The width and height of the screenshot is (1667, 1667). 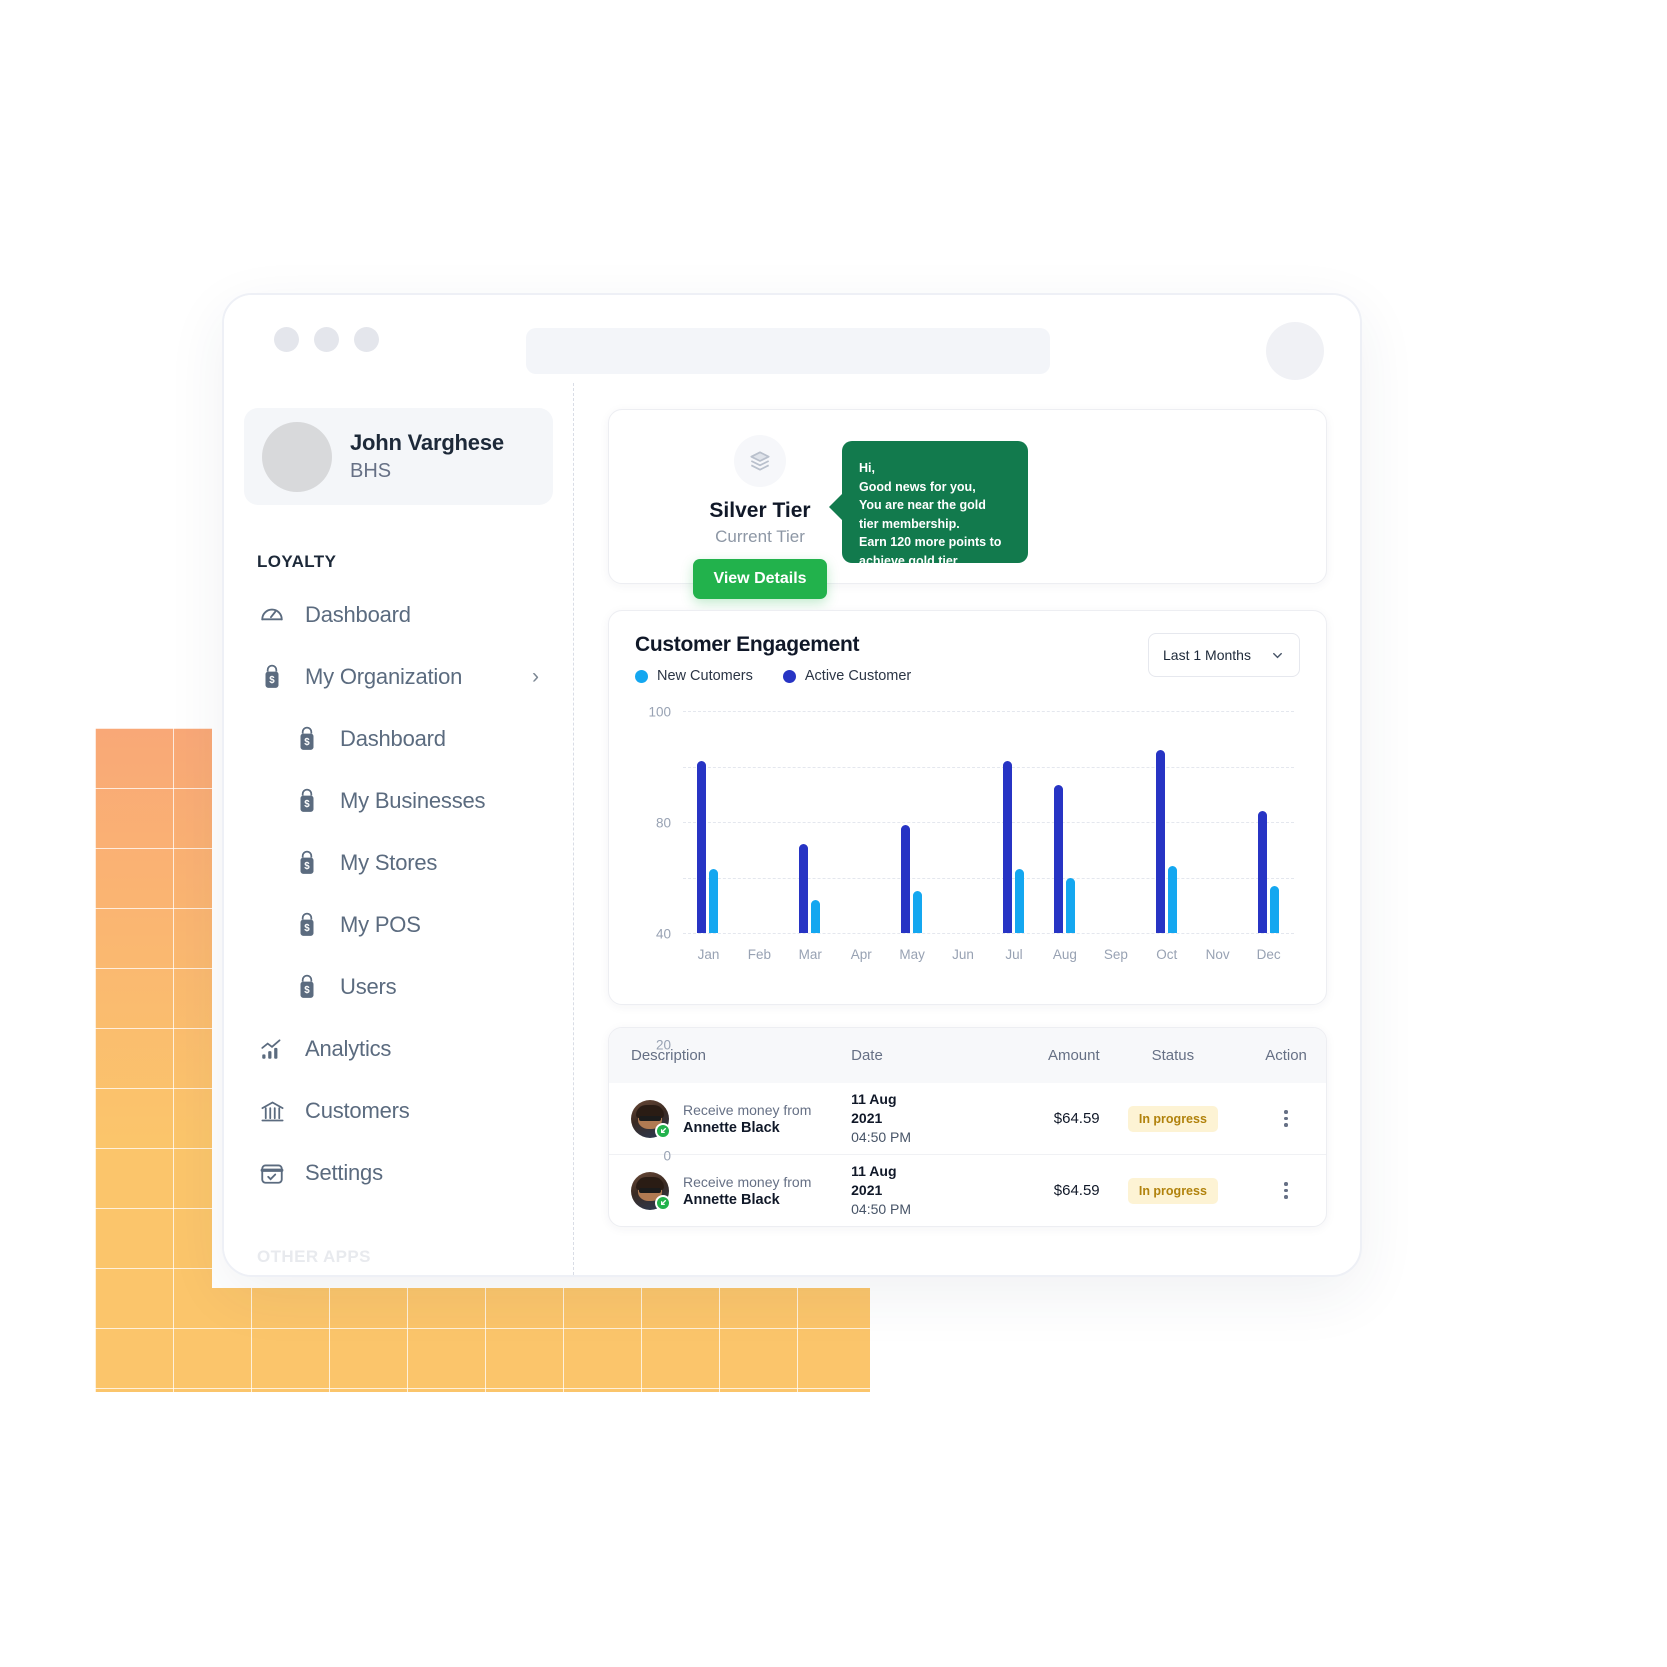 I want to click on chart-x-axis-tick: Dec, so click(x=1268, y=954).